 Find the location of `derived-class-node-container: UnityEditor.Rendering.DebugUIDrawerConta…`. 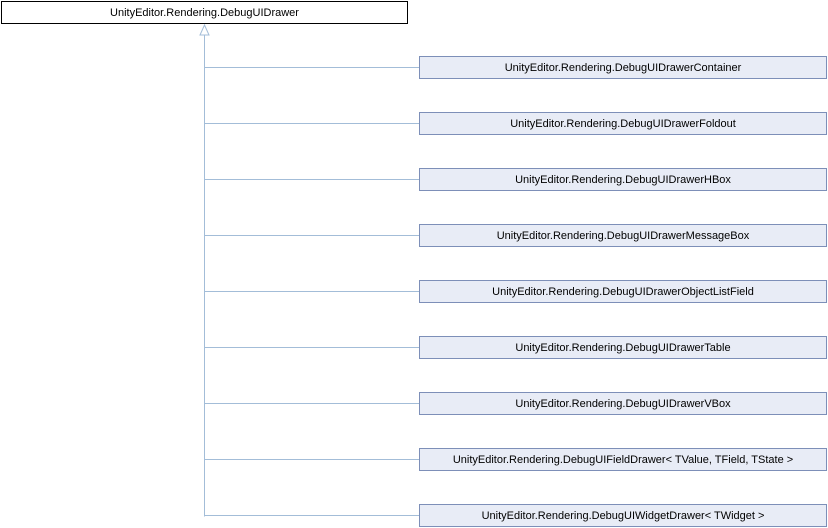

derived-class-node-container: UnityEditor.Rendering.DebugUIDrawerConta… is located at coordinates (623, 67).